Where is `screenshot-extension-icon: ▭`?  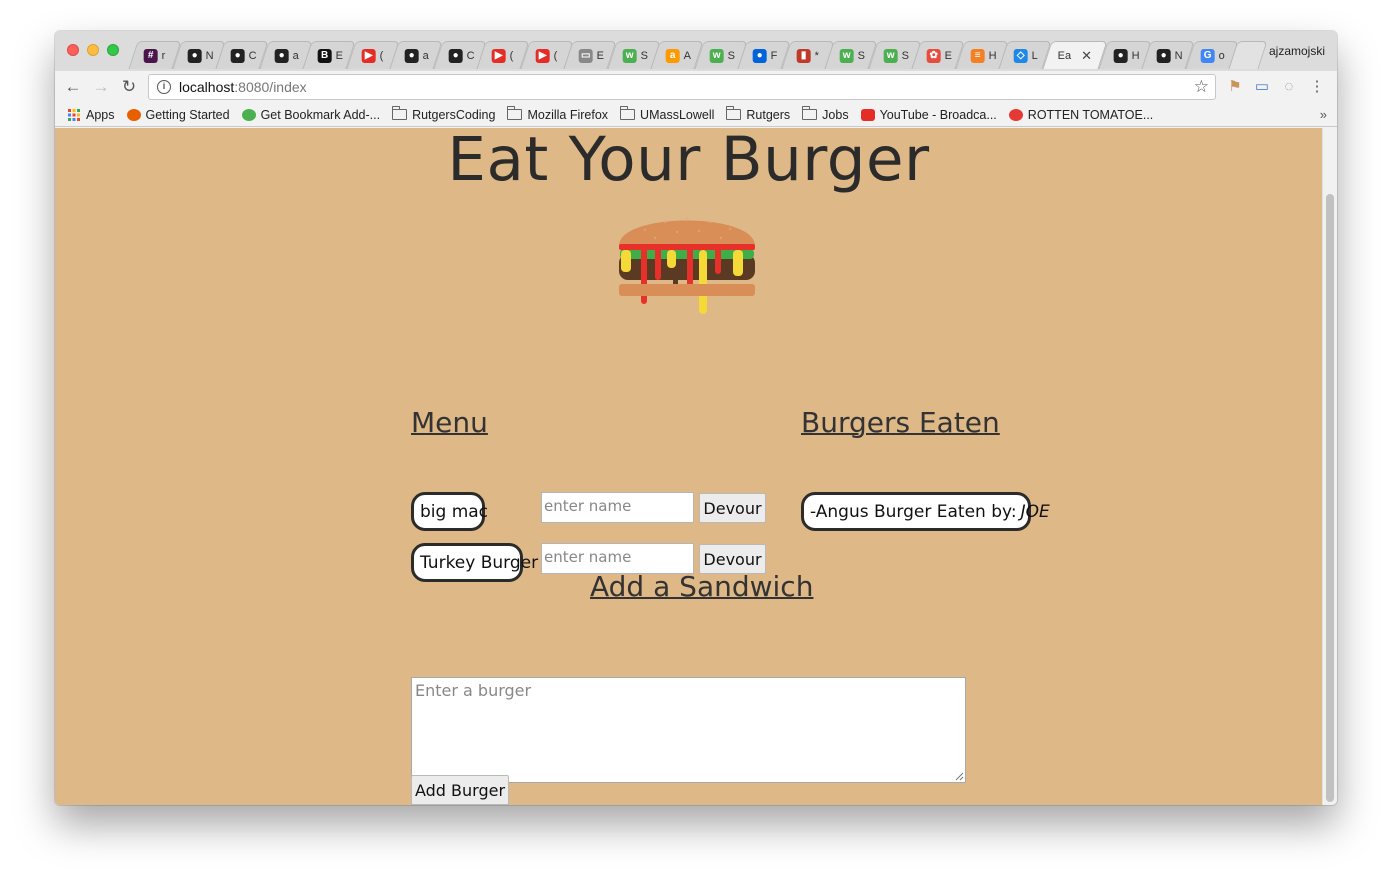 screenshot-extension-icon: ▭ is located at coordinates (1262, 87).